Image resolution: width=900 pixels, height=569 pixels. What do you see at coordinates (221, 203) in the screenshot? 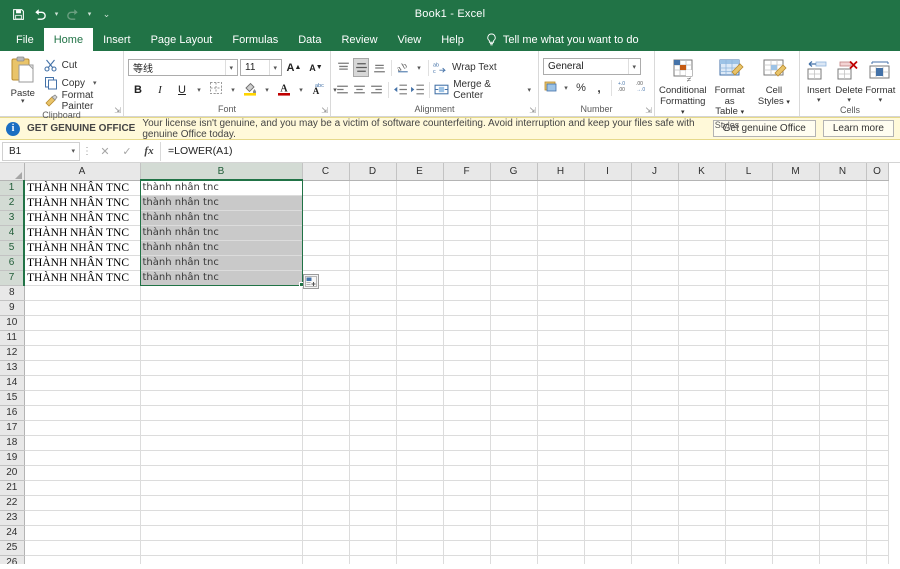
I see `cell-B2: thành nhân tnc` at bounding box center [221, 203].